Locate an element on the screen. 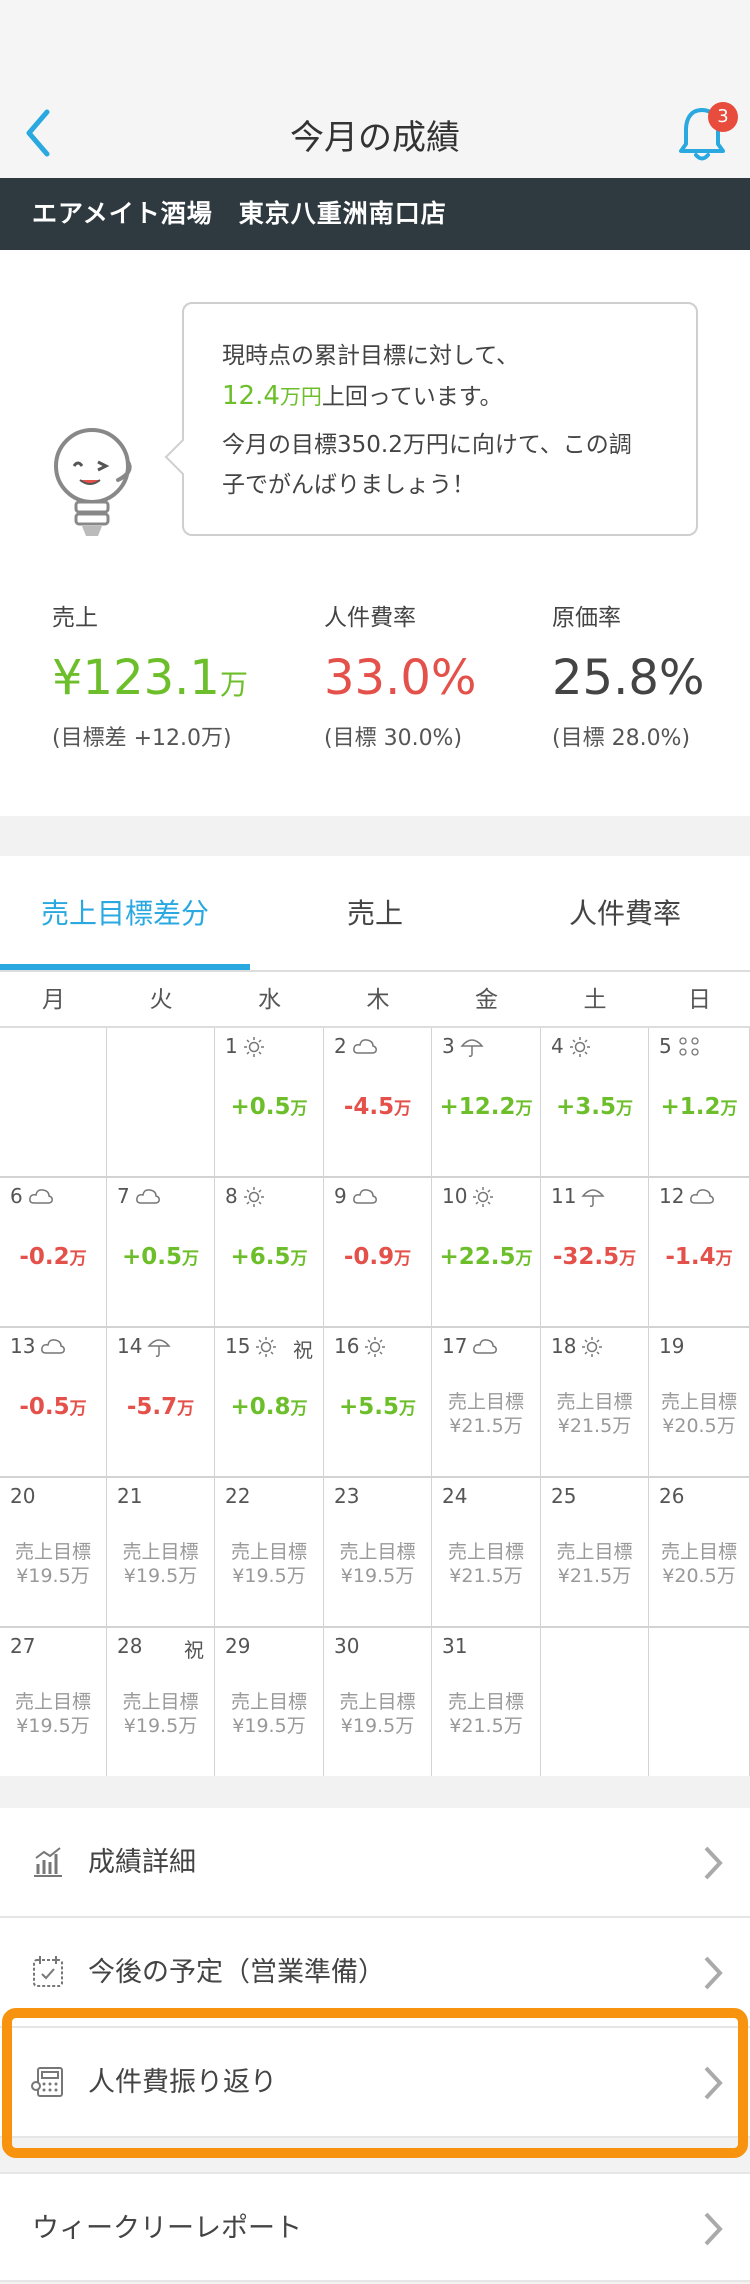 The height and width of the screenshot is (2284, 750). calendar-day-cell: 26 売上目標 ¥20.5万 is located at coordinates (699, 1553).